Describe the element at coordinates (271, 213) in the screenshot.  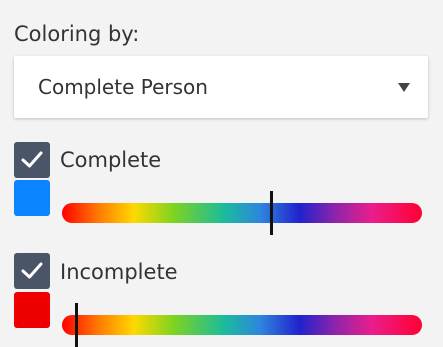
I see `complete-slider-handle` at that location.